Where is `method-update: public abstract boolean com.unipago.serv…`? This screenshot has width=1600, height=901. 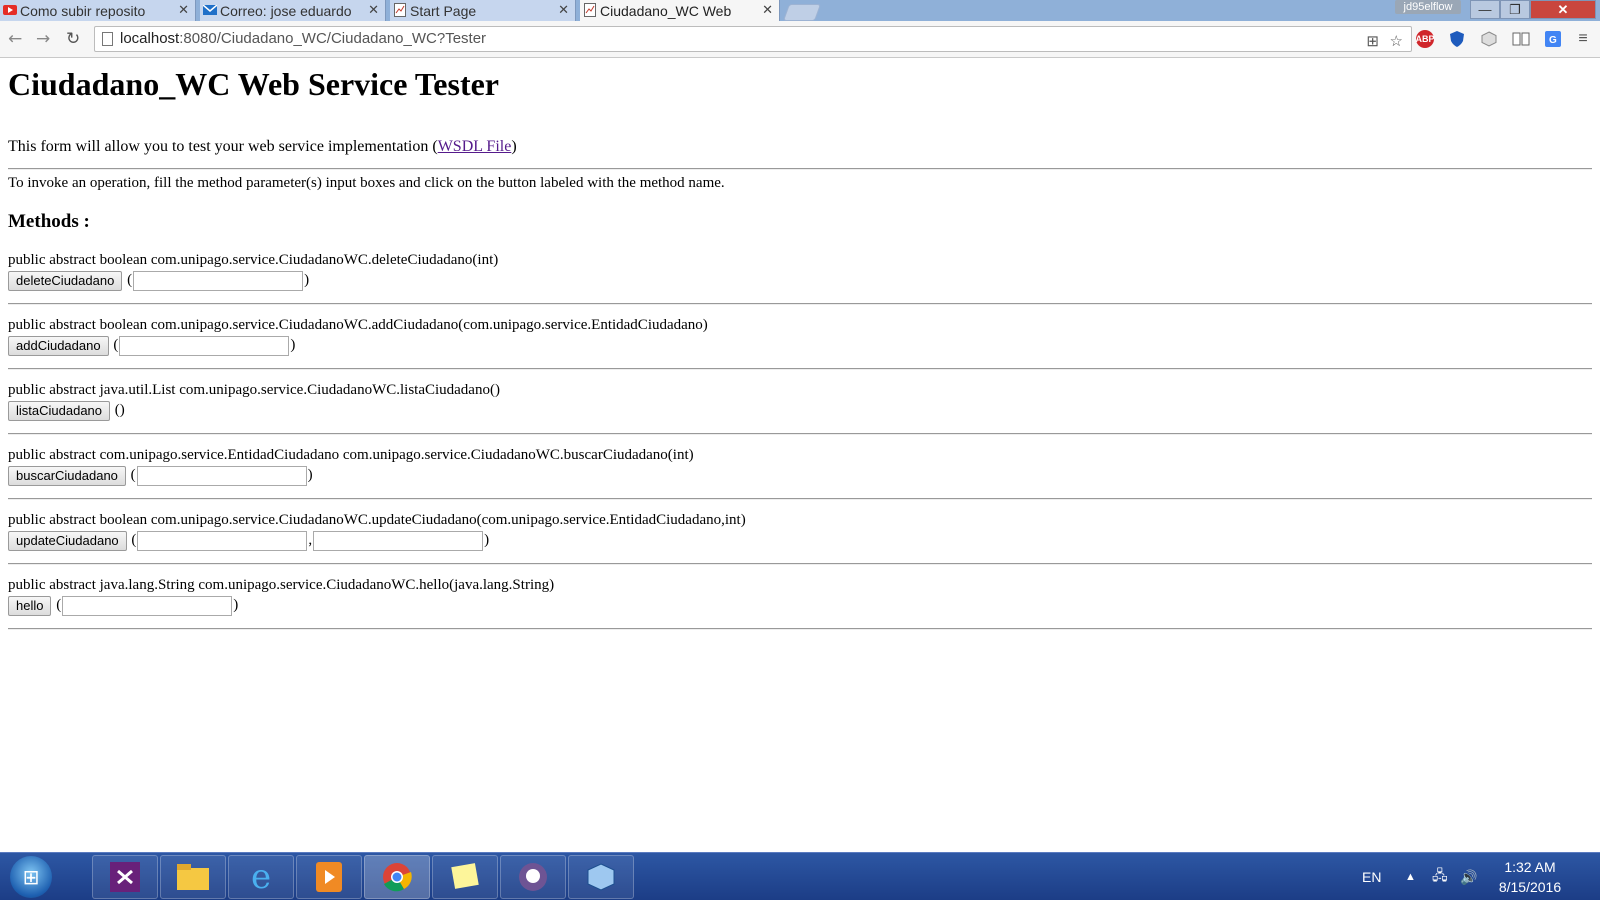 method-update: public abstract boolean com.unipago.serv… is located at coordinates (800, 531).